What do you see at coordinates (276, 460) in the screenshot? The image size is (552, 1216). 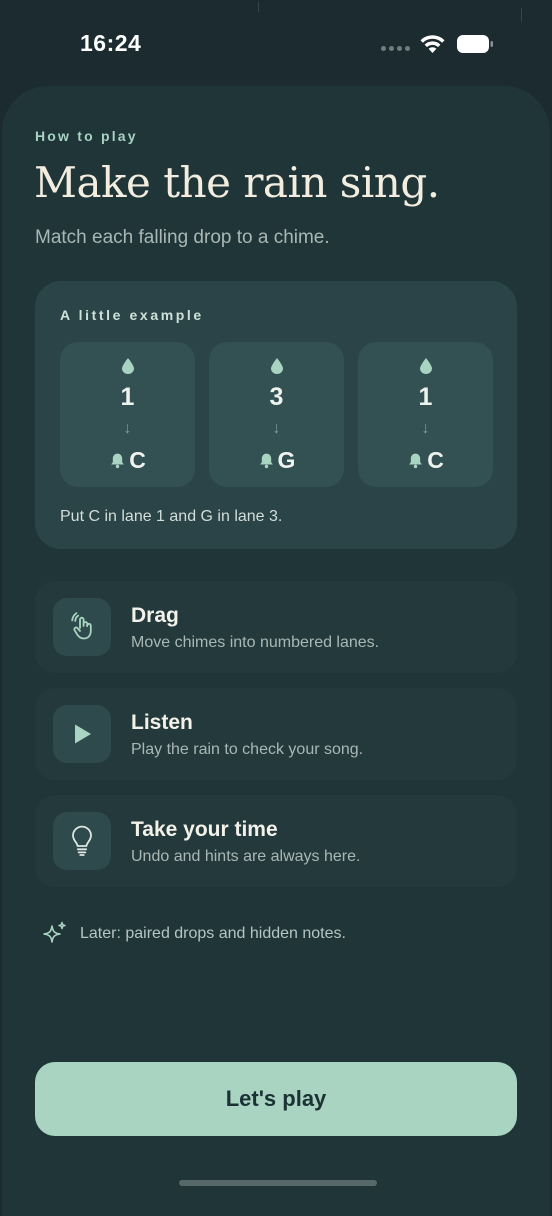 I see `lane-chime: G` at bounding box center [276, 460].